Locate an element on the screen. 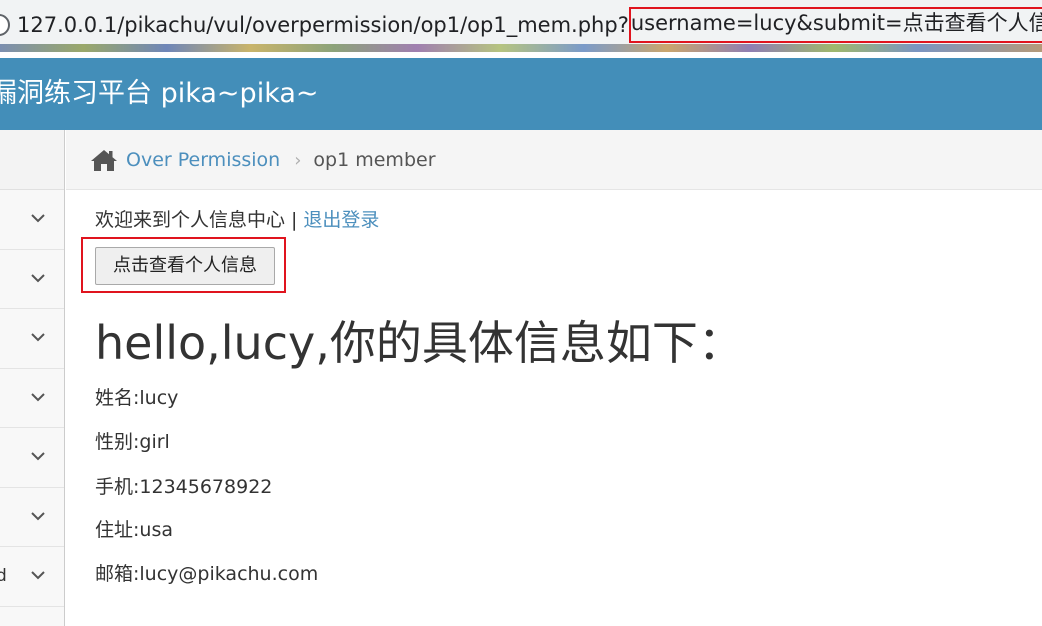 Image resolution: width=1042 pixels, height=626 pixels. sidebar-item-7: d is located at coordinates (32, 577).